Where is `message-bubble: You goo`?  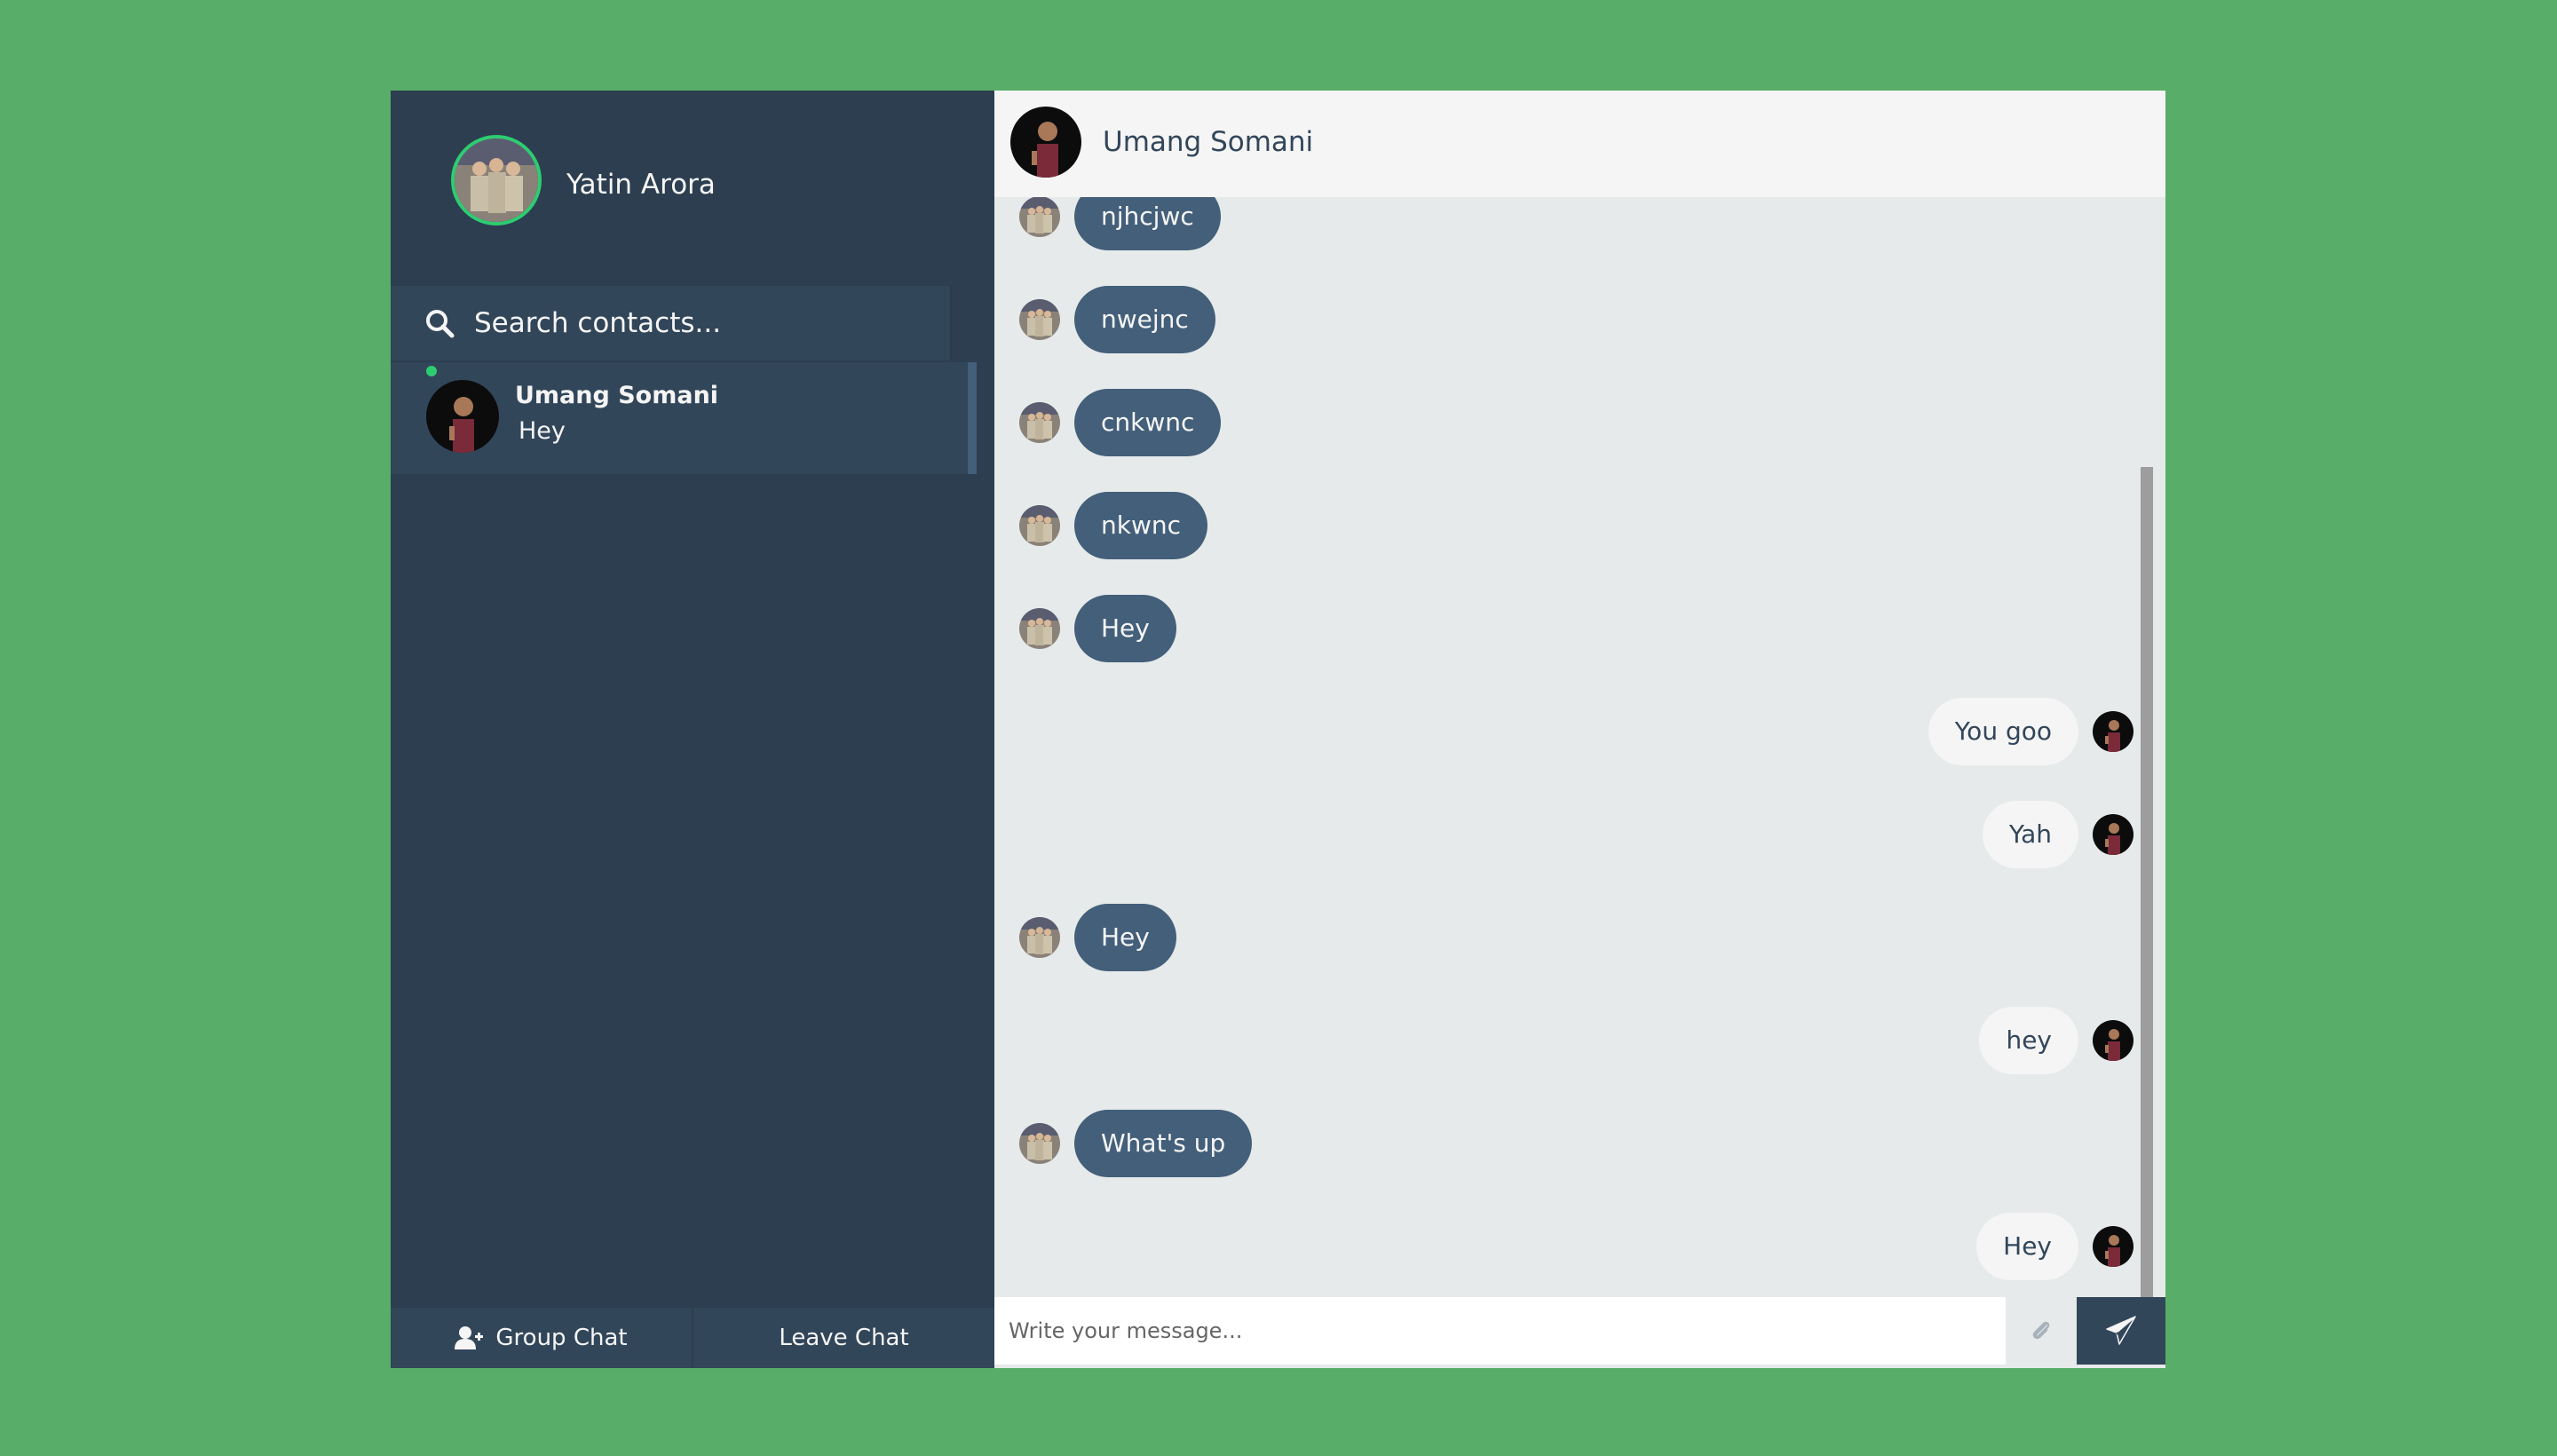 message-bubble: You goo is located at coordinates (2003, 731).